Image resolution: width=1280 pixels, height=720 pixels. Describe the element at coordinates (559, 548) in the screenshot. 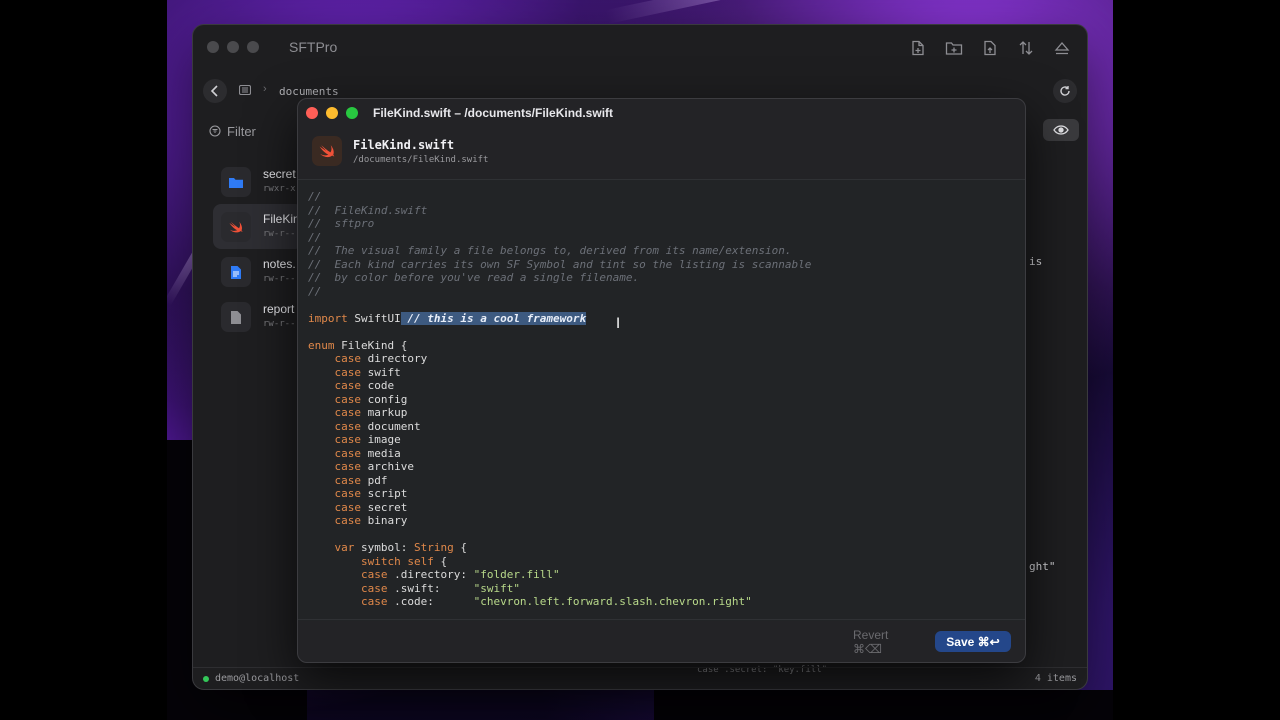

I see `code-line: var symbol: String {` at that location.